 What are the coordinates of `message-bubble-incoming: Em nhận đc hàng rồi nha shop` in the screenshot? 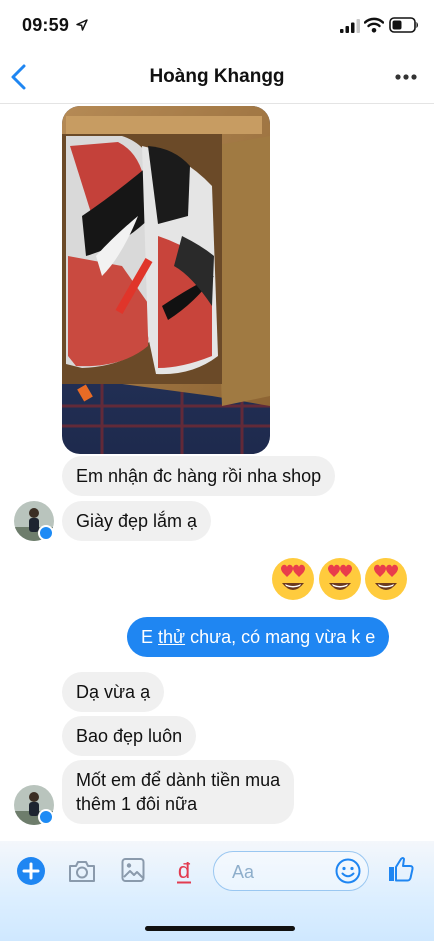 It's located at (199, 476).